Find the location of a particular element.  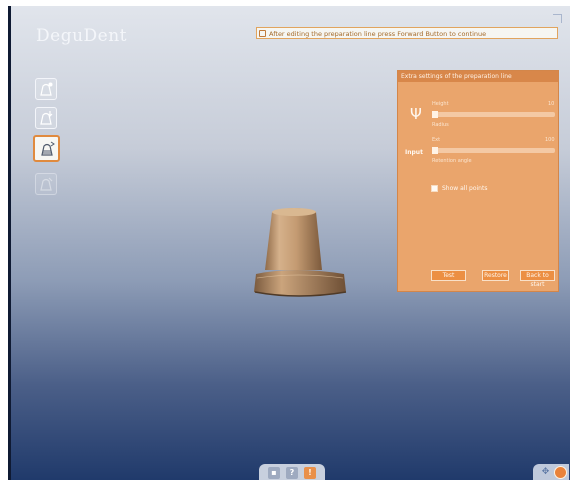

slider1-sublabel: Radius is located at coordinates (440, 125).